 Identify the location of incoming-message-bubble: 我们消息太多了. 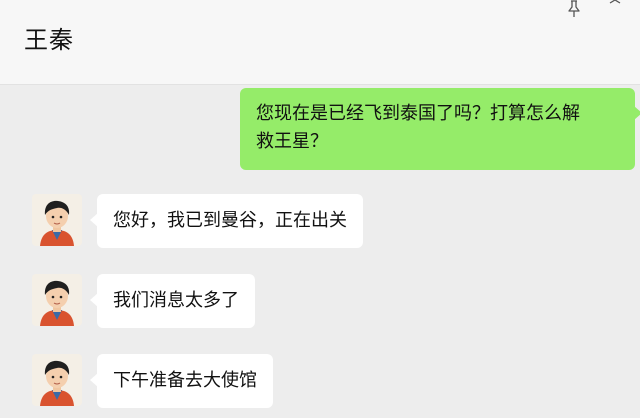
(172, 301).